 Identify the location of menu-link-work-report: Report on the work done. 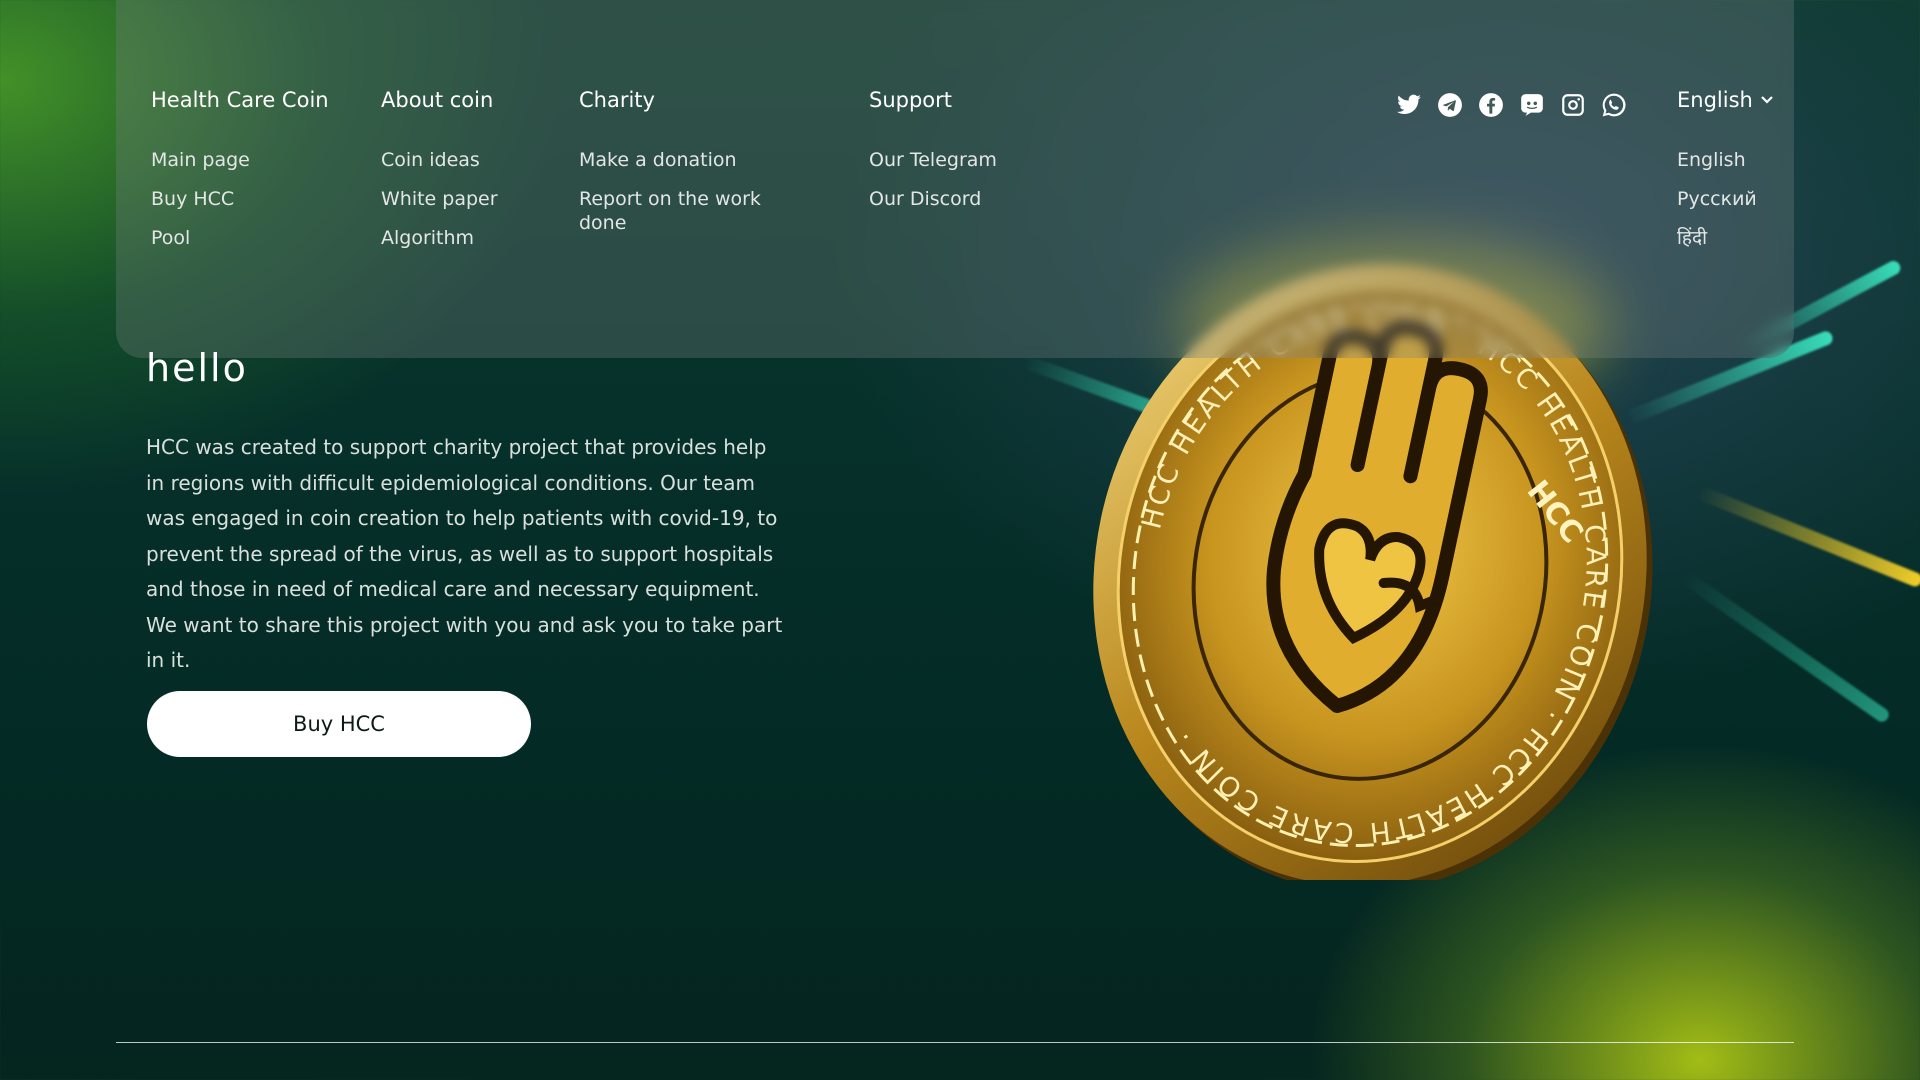
(679, 211).